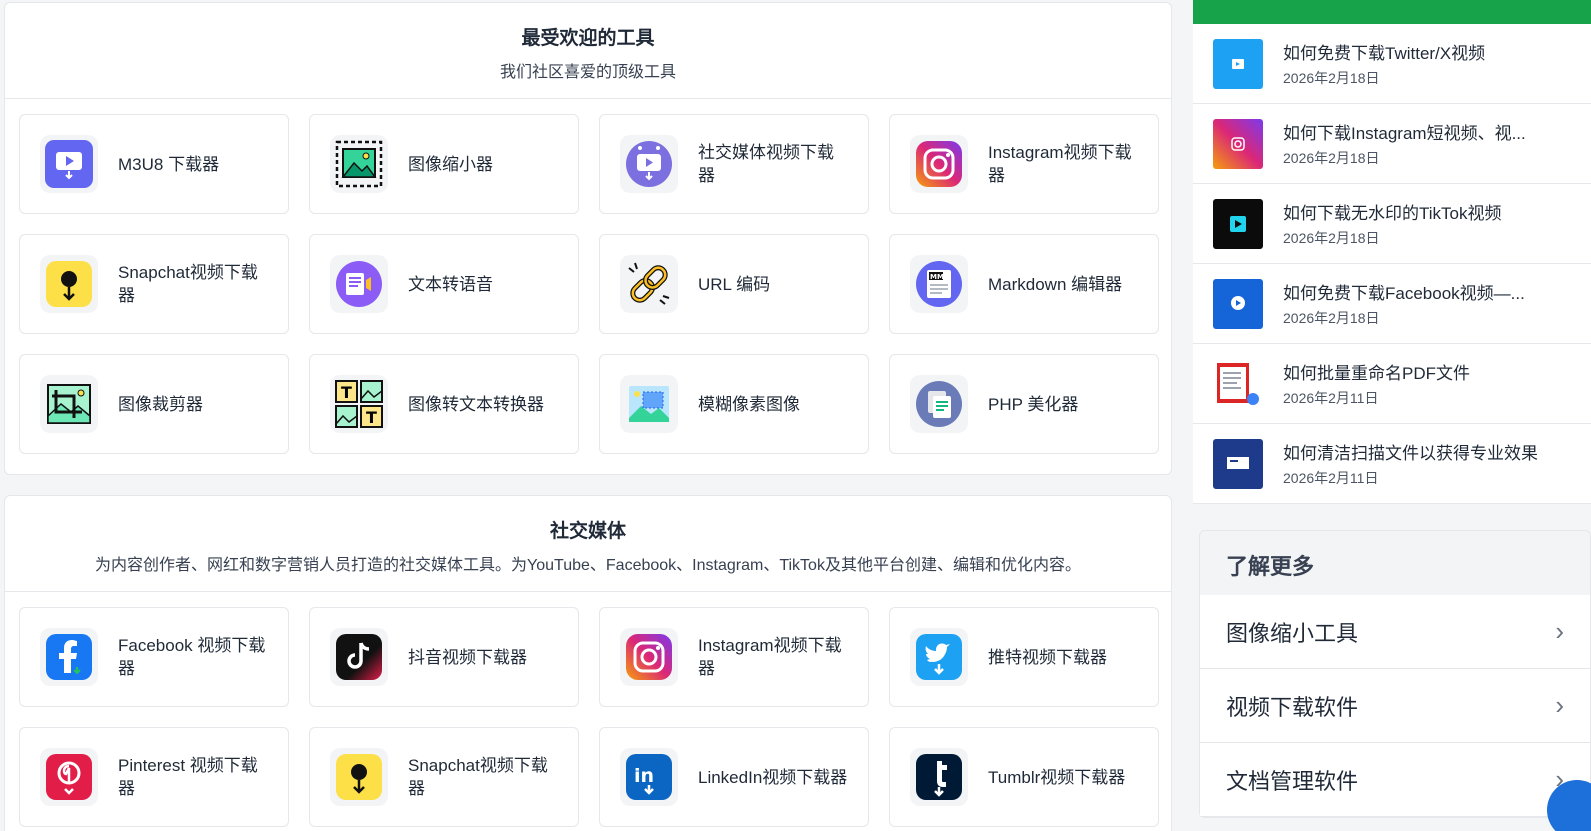 Image resolution: width=1591 pixels, height=831 pixels. I want to click on post-date: 2026年2月11日, so click(1331, 398).